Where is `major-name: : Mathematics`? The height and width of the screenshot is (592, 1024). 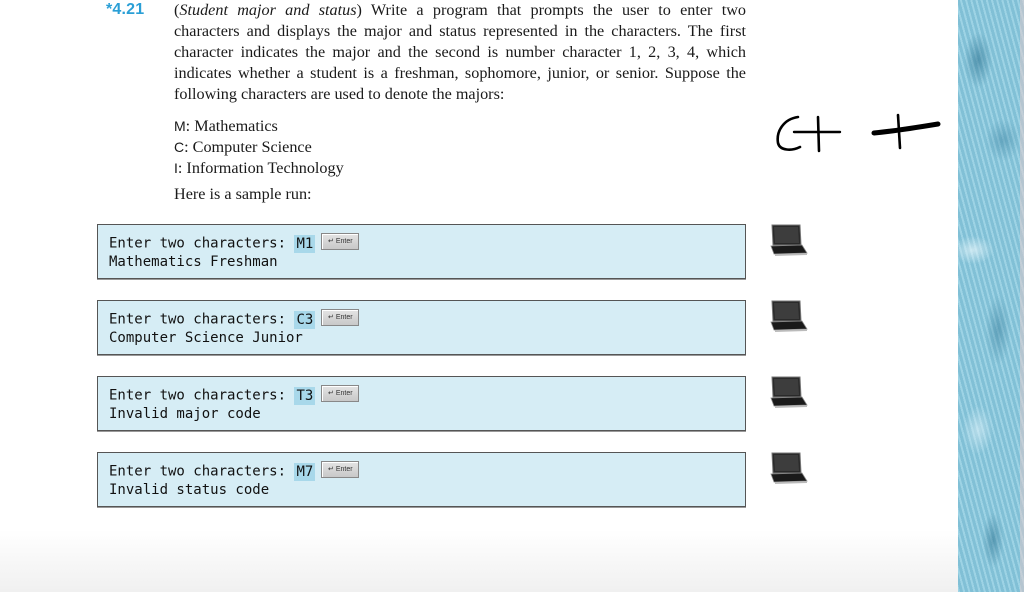 major-name: : Mathematics is located at coordinates (231, 126).